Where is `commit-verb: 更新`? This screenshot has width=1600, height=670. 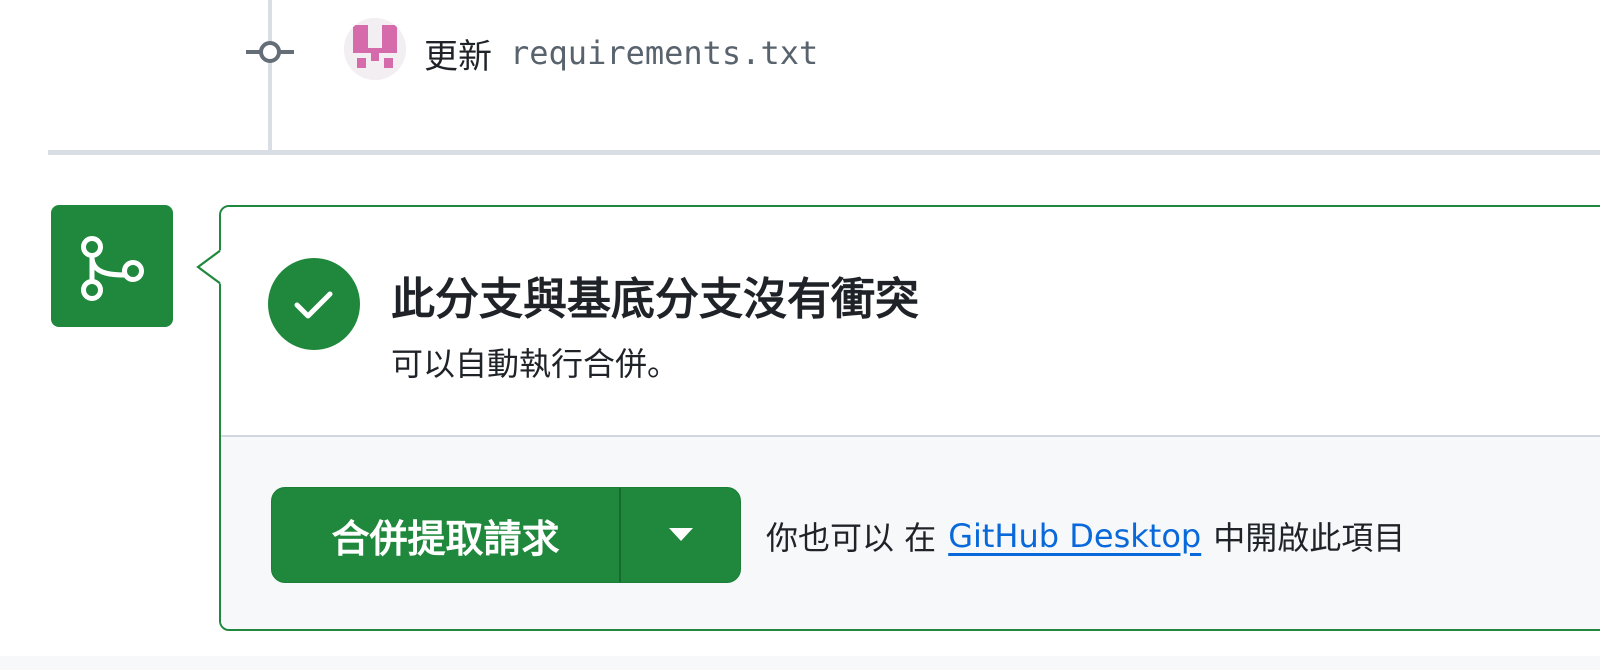 commit-verb: 更新 is located at coordinates (458, 56).